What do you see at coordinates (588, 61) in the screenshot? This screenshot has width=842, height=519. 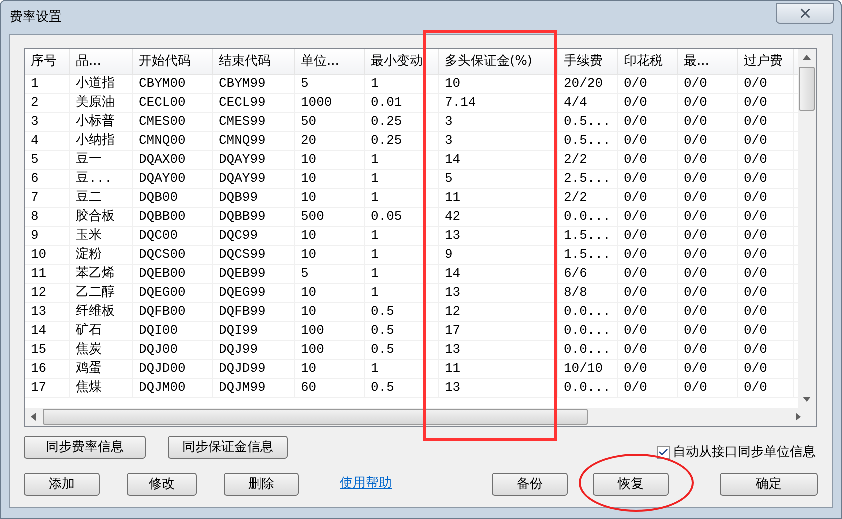 I see `column-header: 手续费` at bounding box center [588, 61].